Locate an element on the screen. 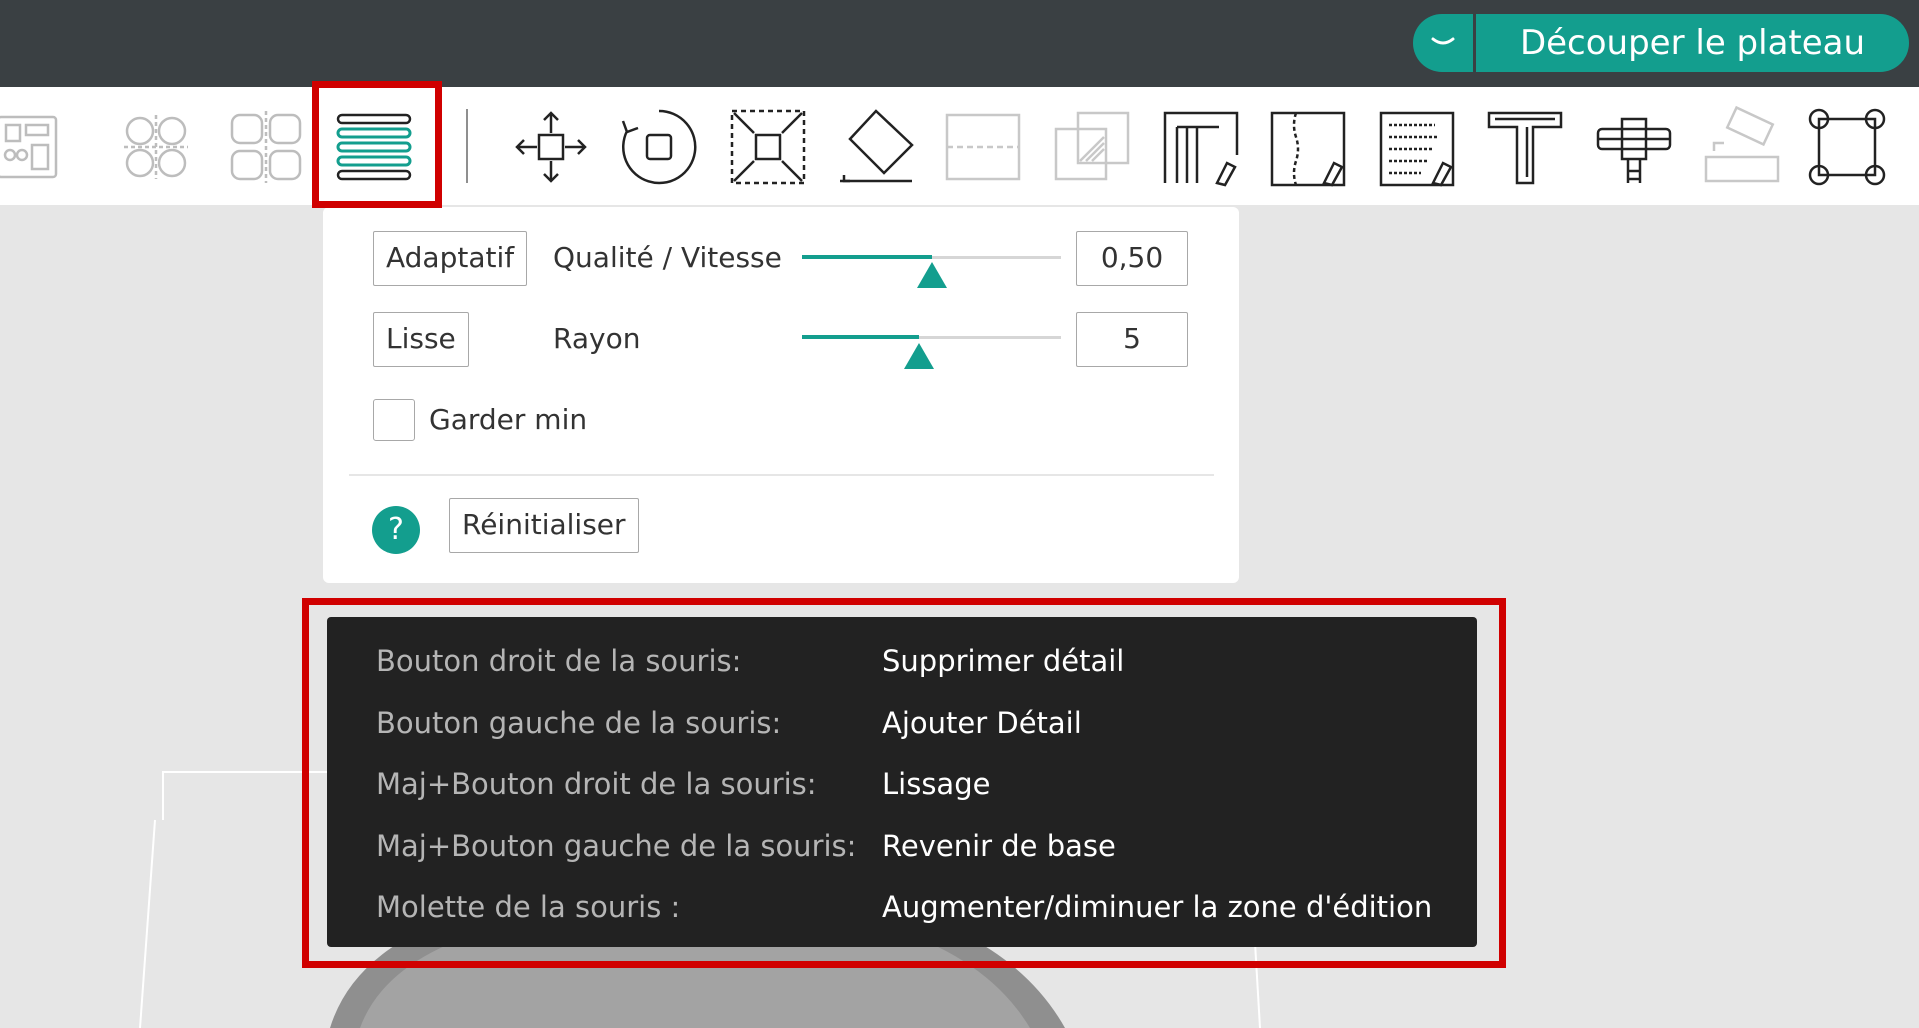  quality-speed-label: Qualité / Vitesse is located at coordinates (667, 257).